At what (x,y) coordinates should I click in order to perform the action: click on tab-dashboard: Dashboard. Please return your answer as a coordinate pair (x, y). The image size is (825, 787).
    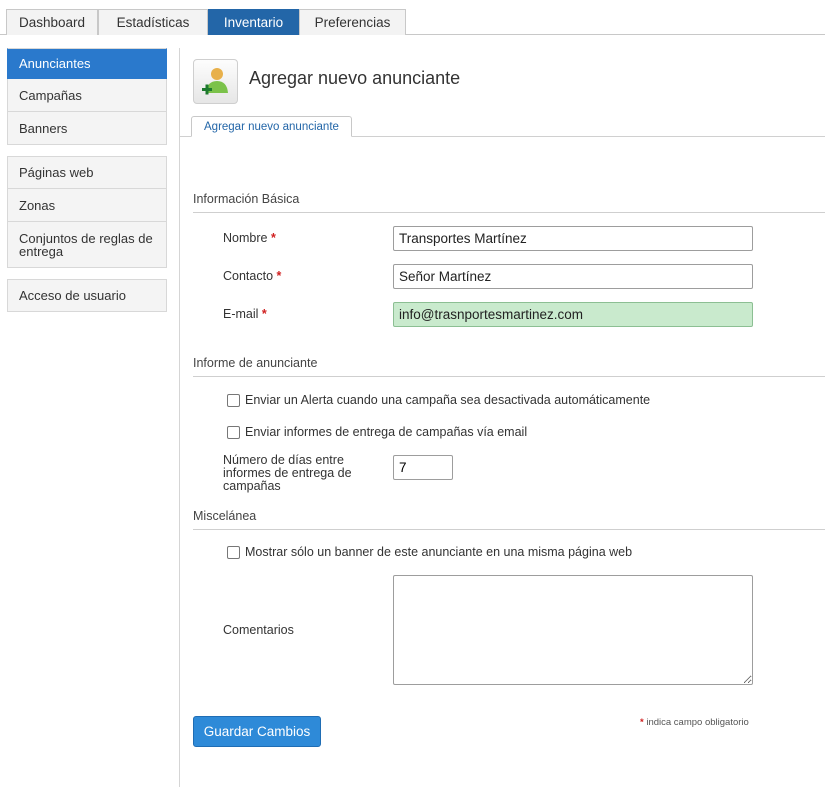
    Looking at the image, I should click on (52, 22).